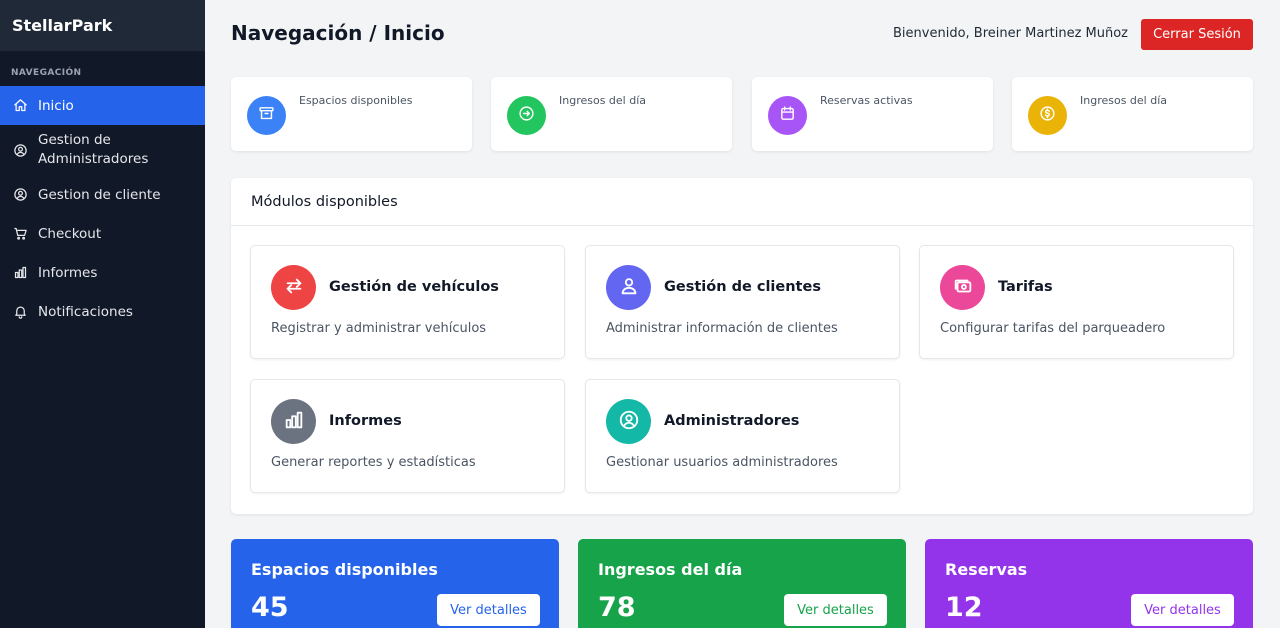  What do you see at coordinates (722, 462) in the screenshot?
I see `module-description: Gestionar usuarios administradores` at bounding box center [722, 462].